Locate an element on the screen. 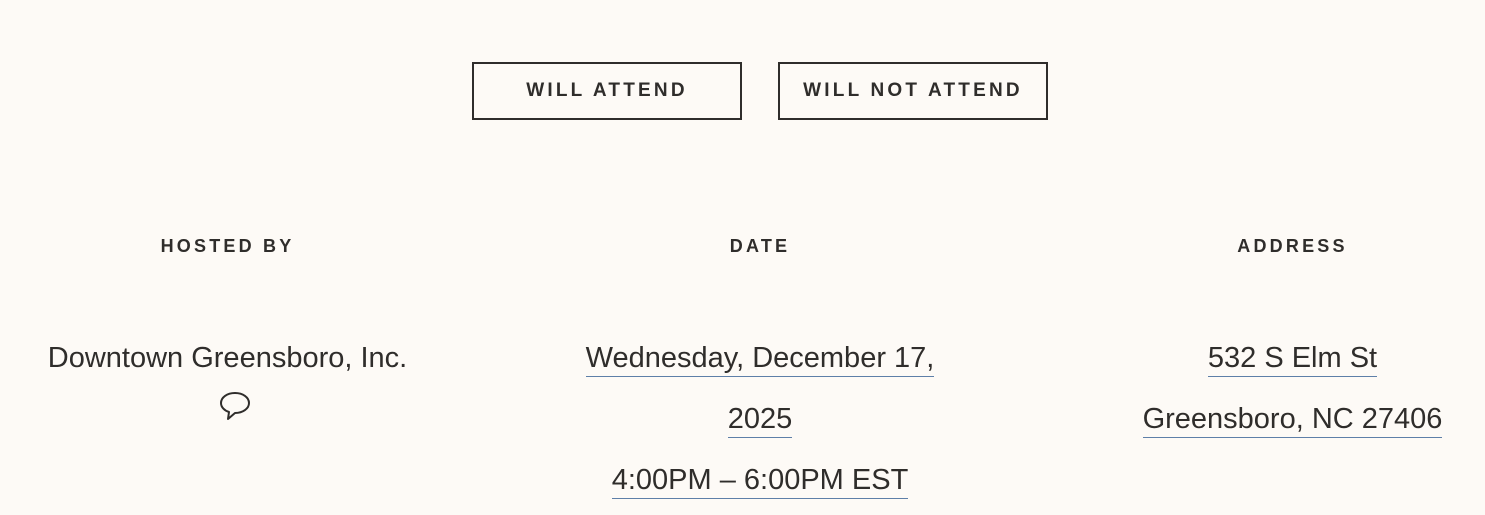 The image size is (1485, 515). address-details: 532 S Elm St Greensboro, NC 27406 is located at coordinates (1292, 393).